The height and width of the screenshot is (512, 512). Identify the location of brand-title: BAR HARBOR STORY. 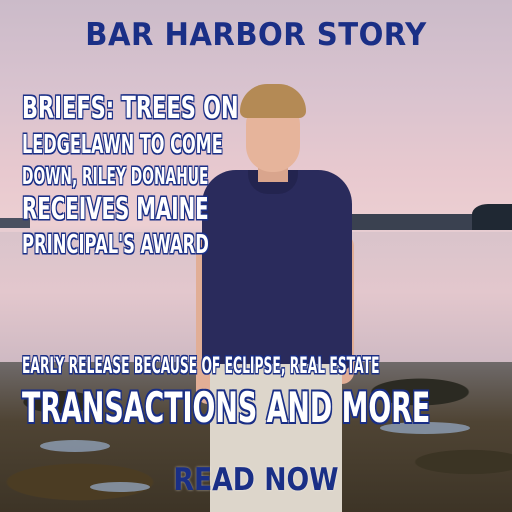
(256, 35).